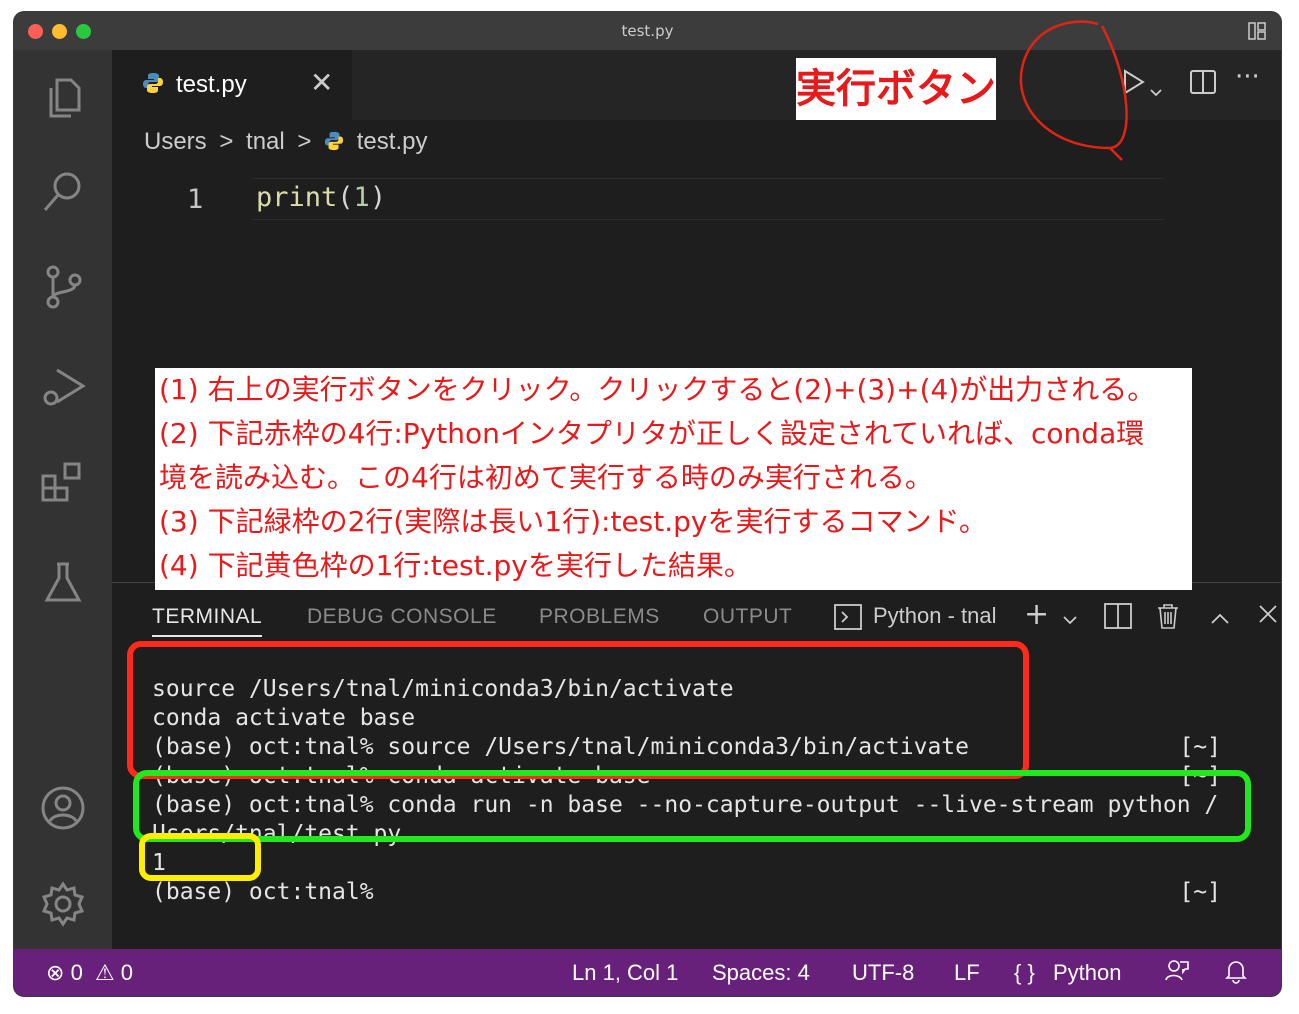 This screenshot has width=1299, height=1014. I want to click on red-highlight-box, so click(578, 710).